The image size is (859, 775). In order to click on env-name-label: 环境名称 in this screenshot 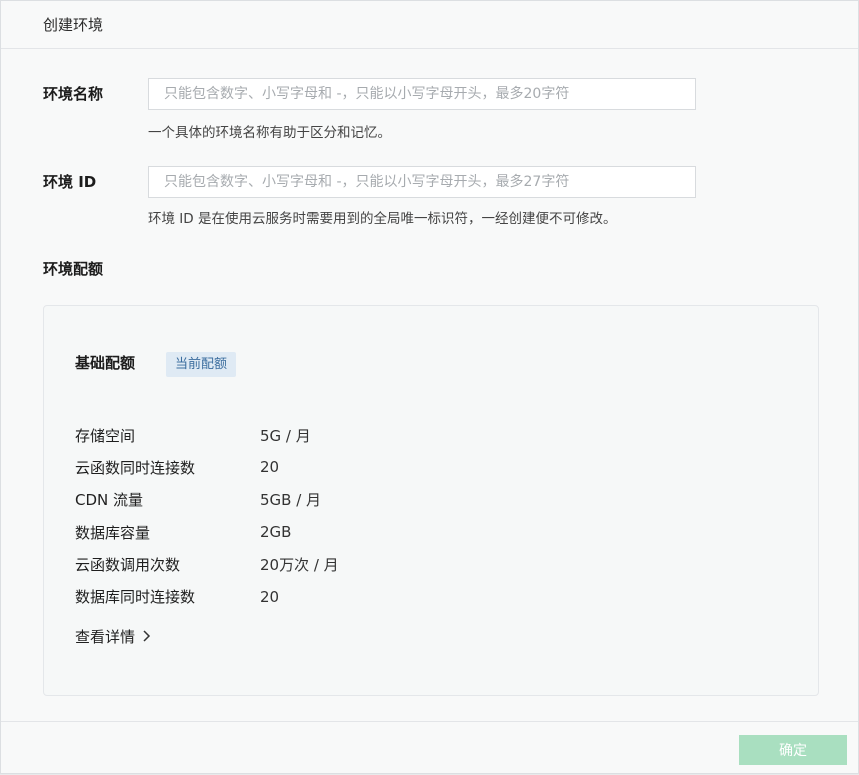, I will do `click(73, 94)`.